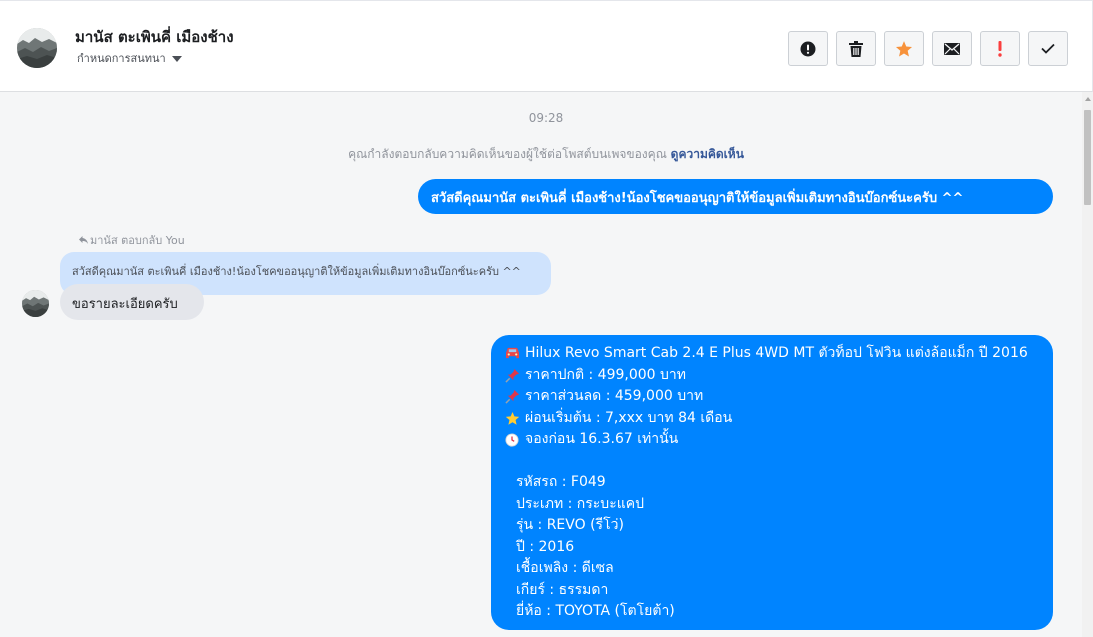 The image size is (1093, 637). Describe the element at coordinates (546, 46) in the screenshot. I see `conversation-header: มานัส ตะเพินคี่ เมืองช้าง กำหนดการสนทนา` at that location.